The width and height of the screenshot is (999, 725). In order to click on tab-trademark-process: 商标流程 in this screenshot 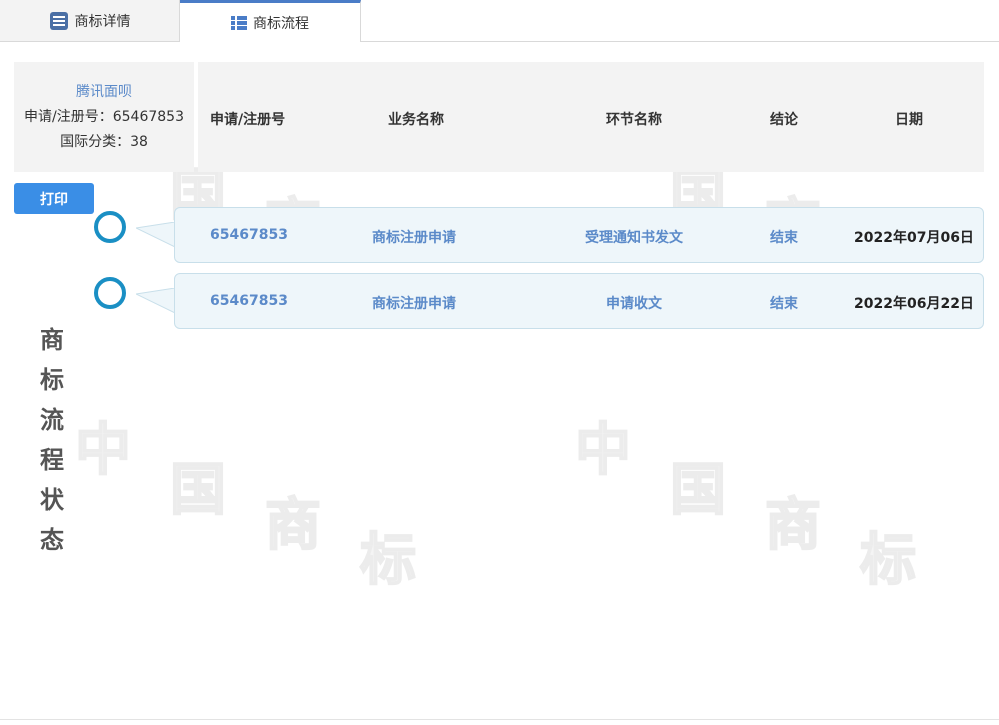, I will do `click(270, 21)`.